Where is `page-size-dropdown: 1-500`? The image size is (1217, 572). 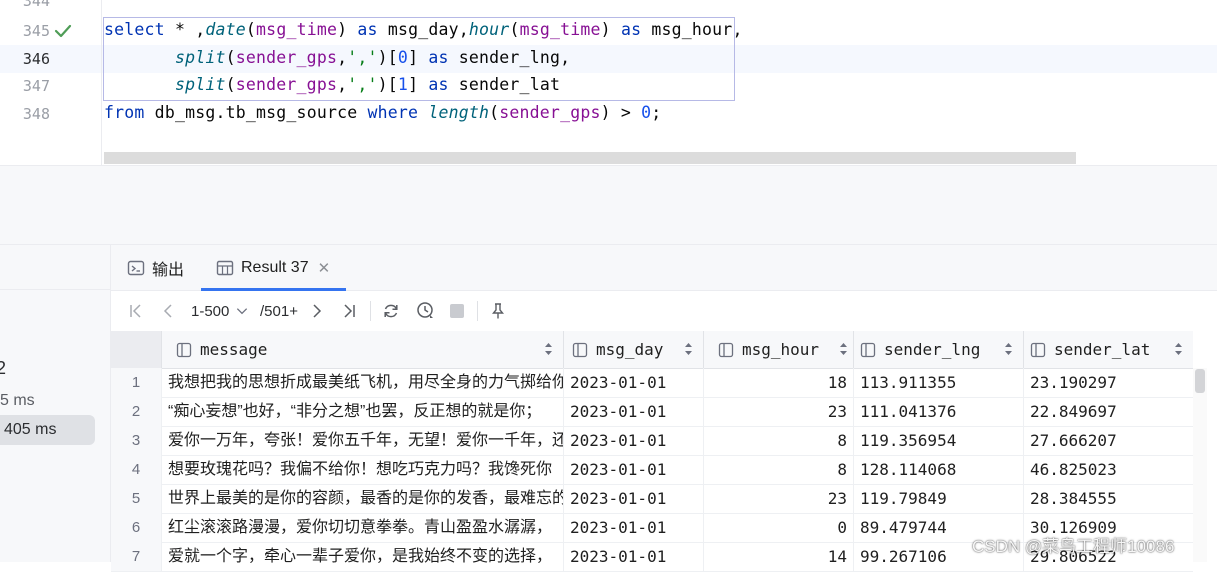 page-size-dropdown: 1-500 is located at coordinates (222, 311).